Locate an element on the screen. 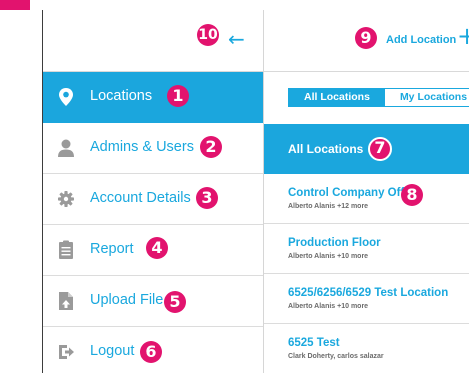  location-name: Production Floor is located at coordinates (334, 243).